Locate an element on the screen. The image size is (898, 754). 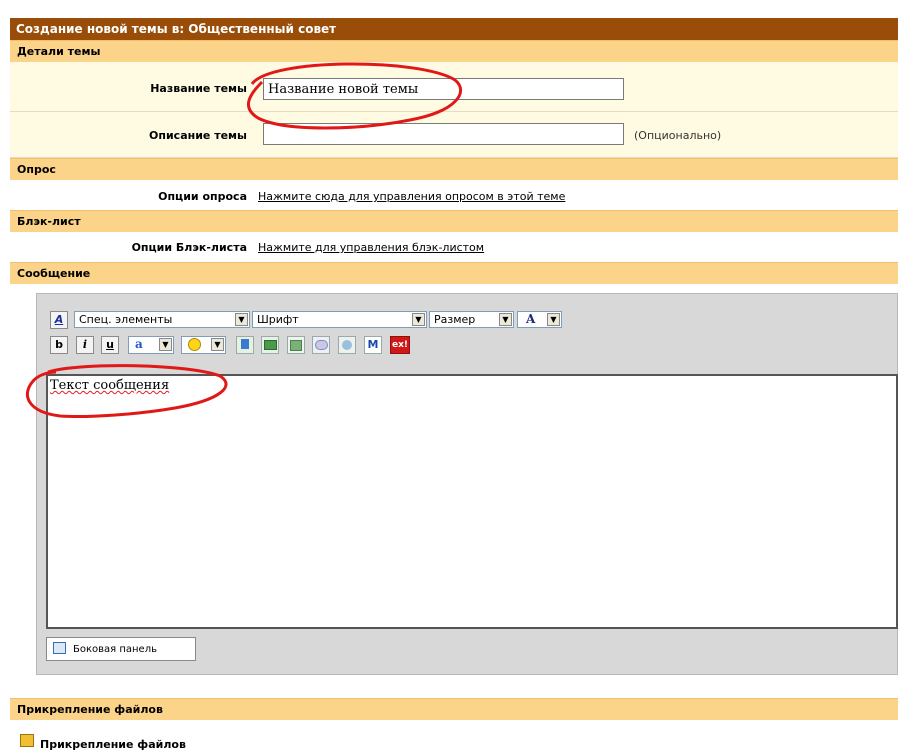
blacklist-options-label: Опции Блэк-листа is located at coordinates (189, 247).